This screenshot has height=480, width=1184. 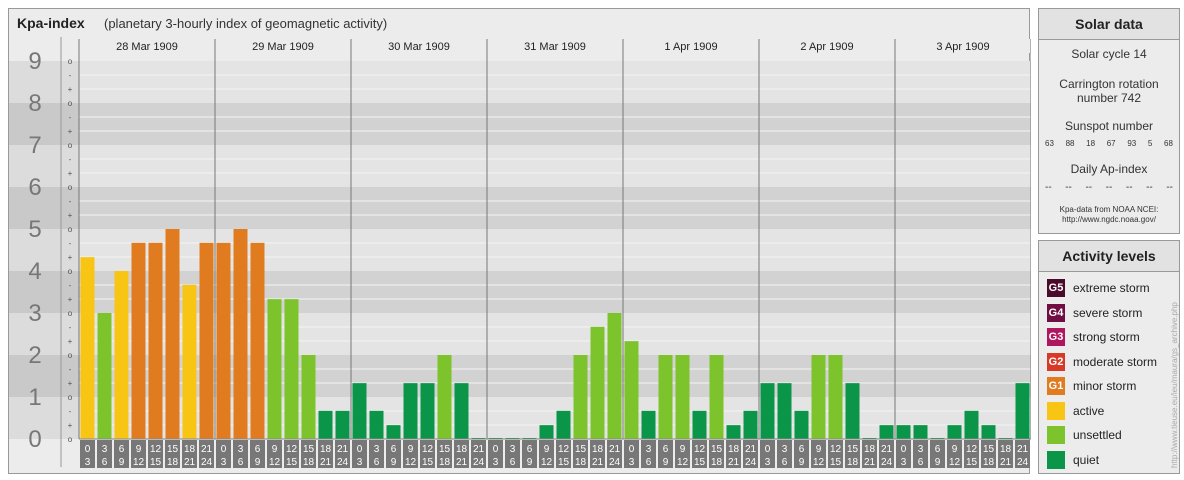 What do you see at coordinates (1056, 386) in the screenshot?
I see `legend-swatch: G1` at bounding box center [1056, 386].